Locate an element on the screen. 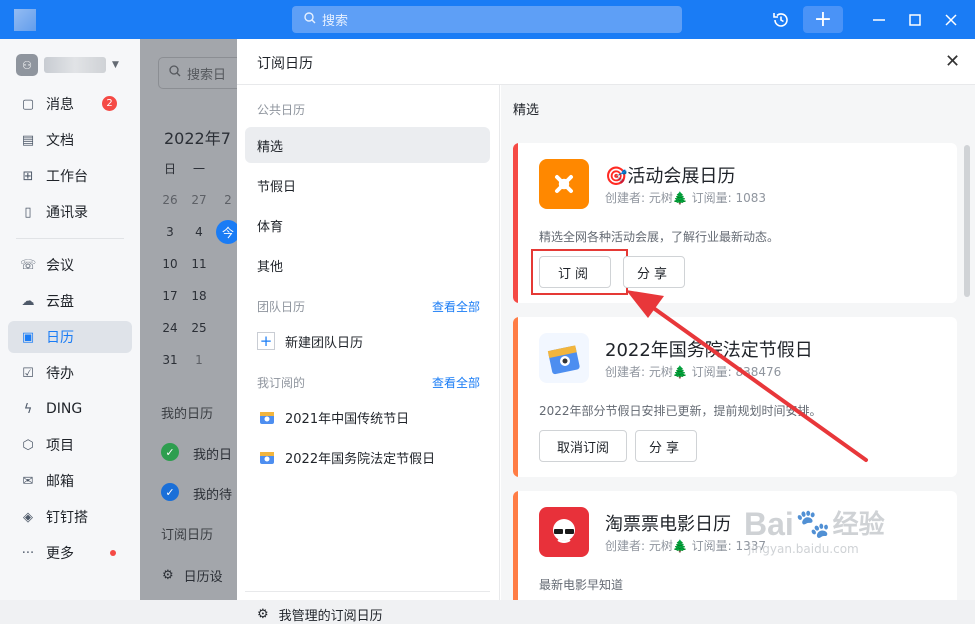  baidu-watermark: Bai 🐾 经验 jingyan.baidu.com is located at coordinates (814, 532).